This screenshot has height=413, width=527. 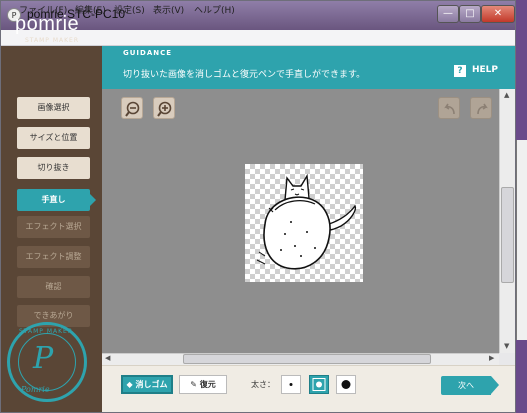 I want to click on step-confirm: 確認, so click(x=53, y=287).